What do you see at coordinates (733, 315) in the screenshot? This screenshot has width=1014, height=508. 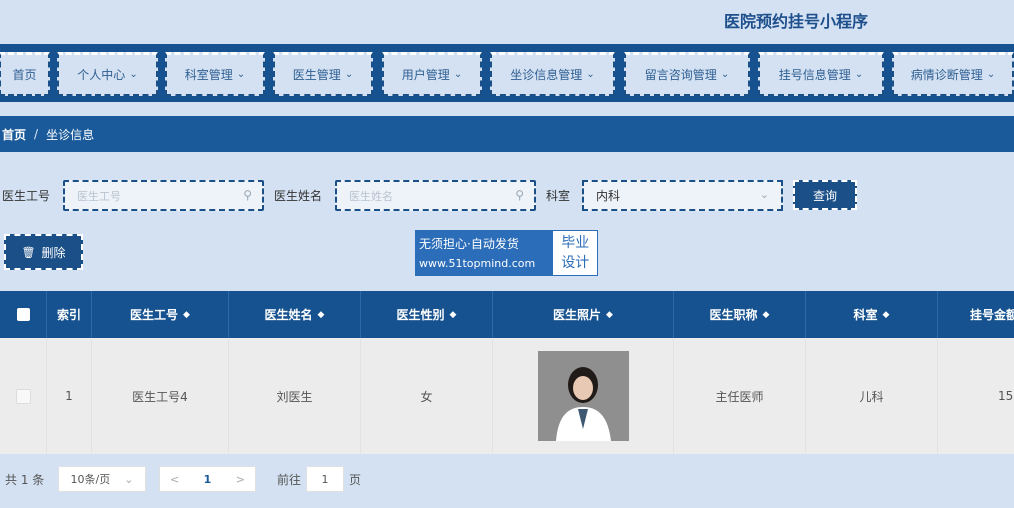 I see `column-label: 医生职称` at bounding box center [733, 315].